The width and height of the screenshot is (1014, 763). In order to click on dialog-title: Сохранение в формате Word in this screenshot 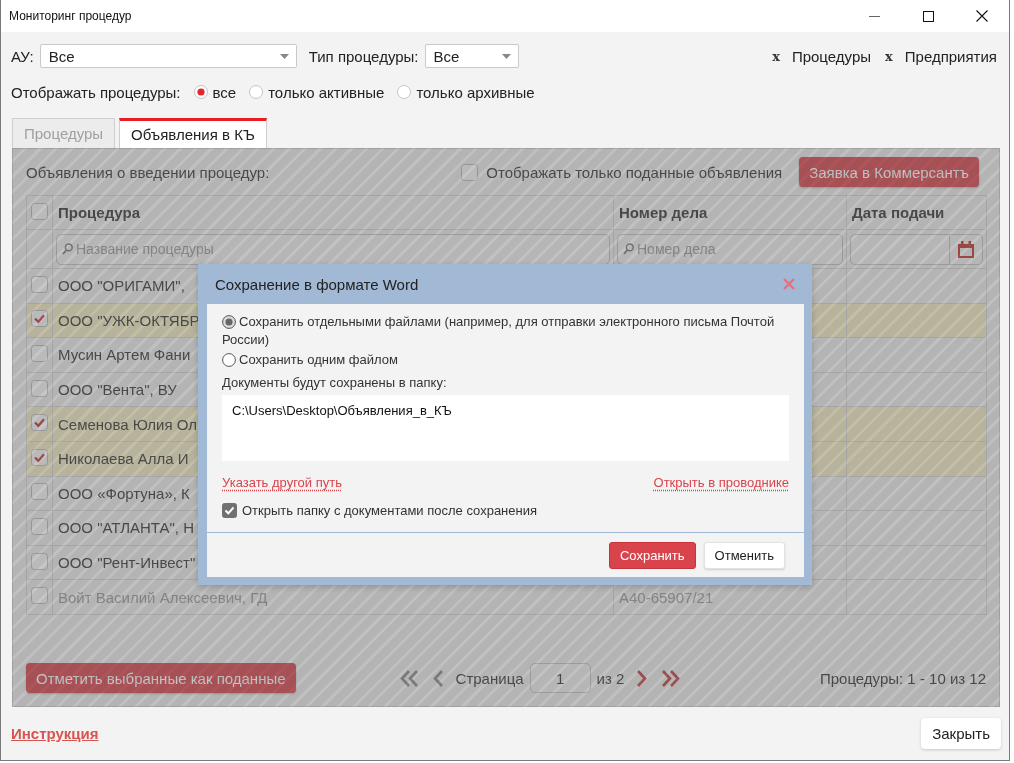, I will do `click(317, 284)`.